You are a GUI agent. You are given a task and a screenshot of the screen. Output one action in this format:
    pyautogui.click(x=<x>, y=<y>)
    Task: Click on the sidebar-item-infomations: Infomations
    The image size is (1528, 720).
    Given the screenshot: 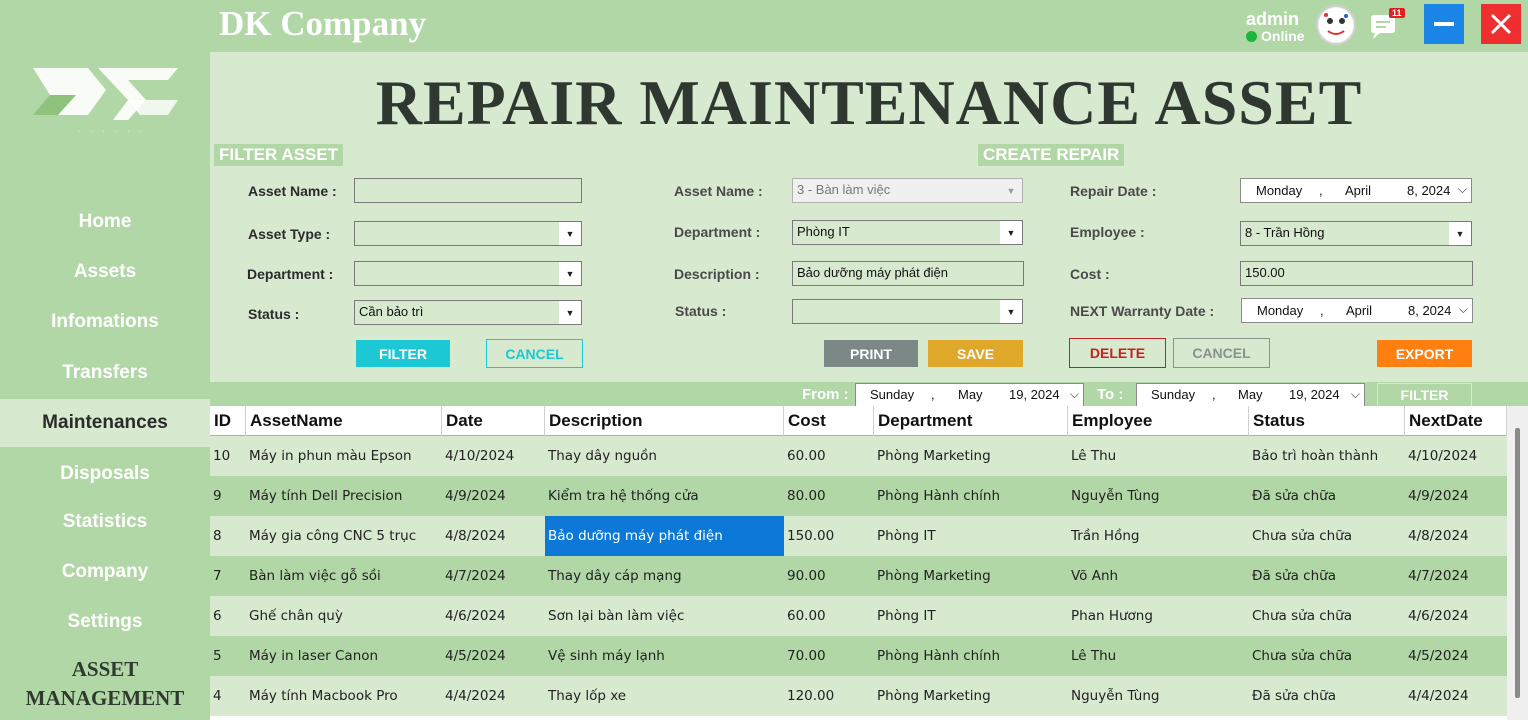 What is the action you would take?
    pyautogui.click(x=105, y=322)
    